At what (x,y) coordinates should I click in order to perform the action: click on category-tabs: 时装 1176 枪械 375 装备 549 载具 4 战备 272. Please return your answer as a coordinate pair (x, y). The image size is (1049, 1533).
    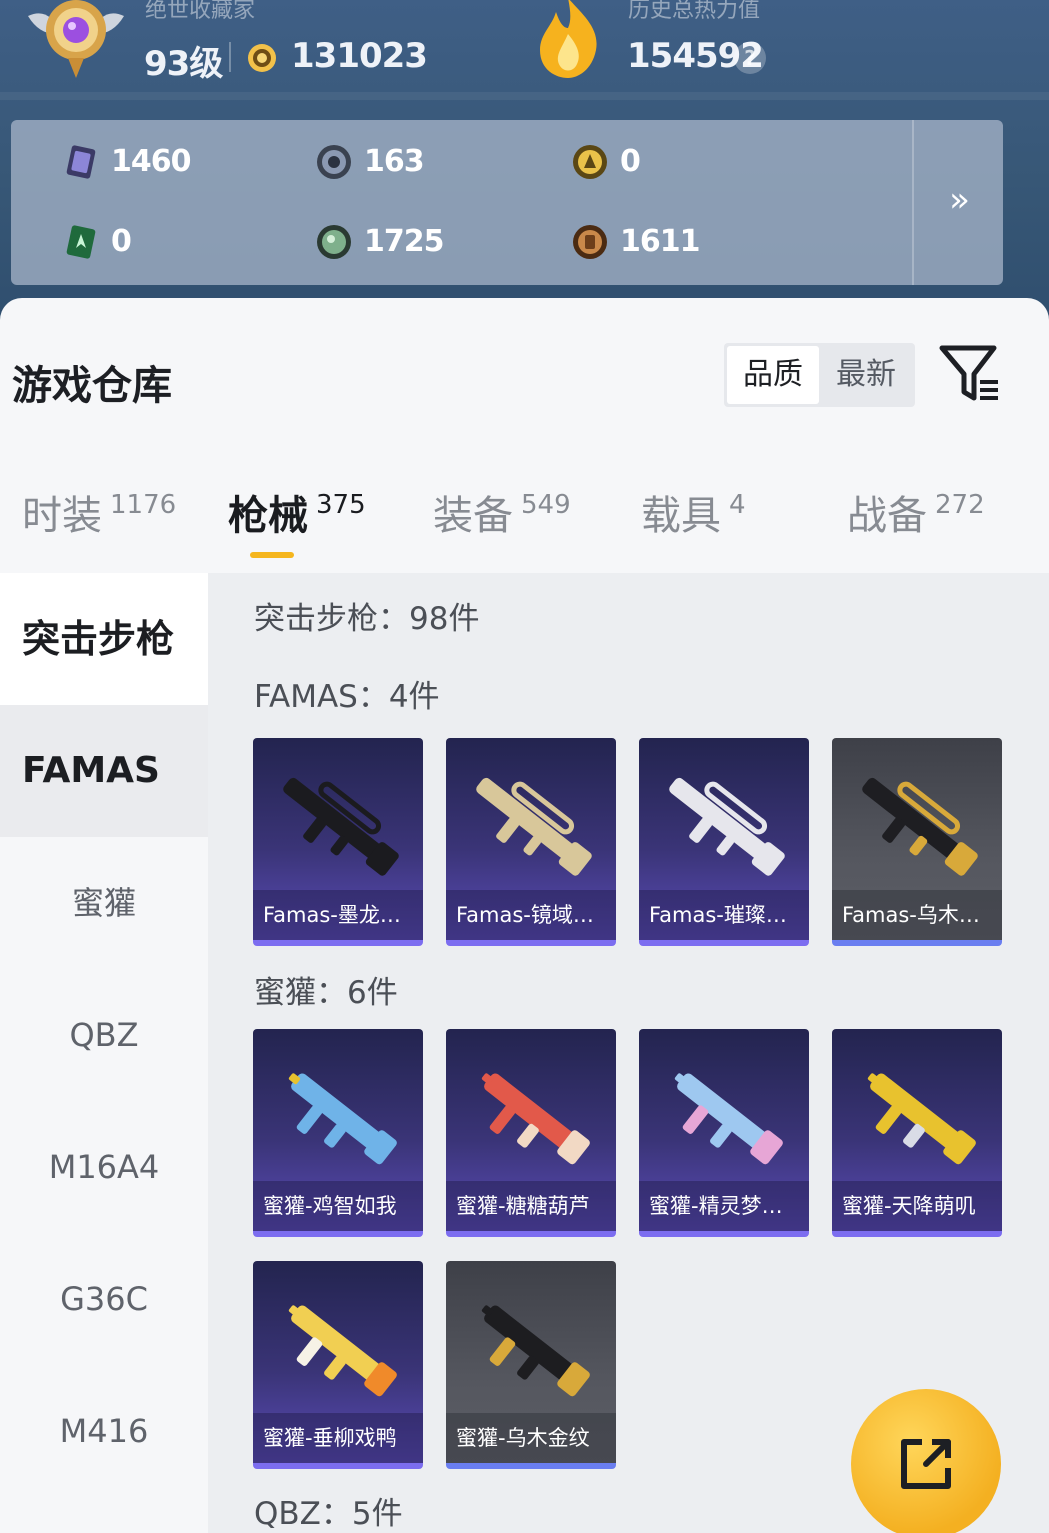
    Looking at the image, I should click on (524, 523).